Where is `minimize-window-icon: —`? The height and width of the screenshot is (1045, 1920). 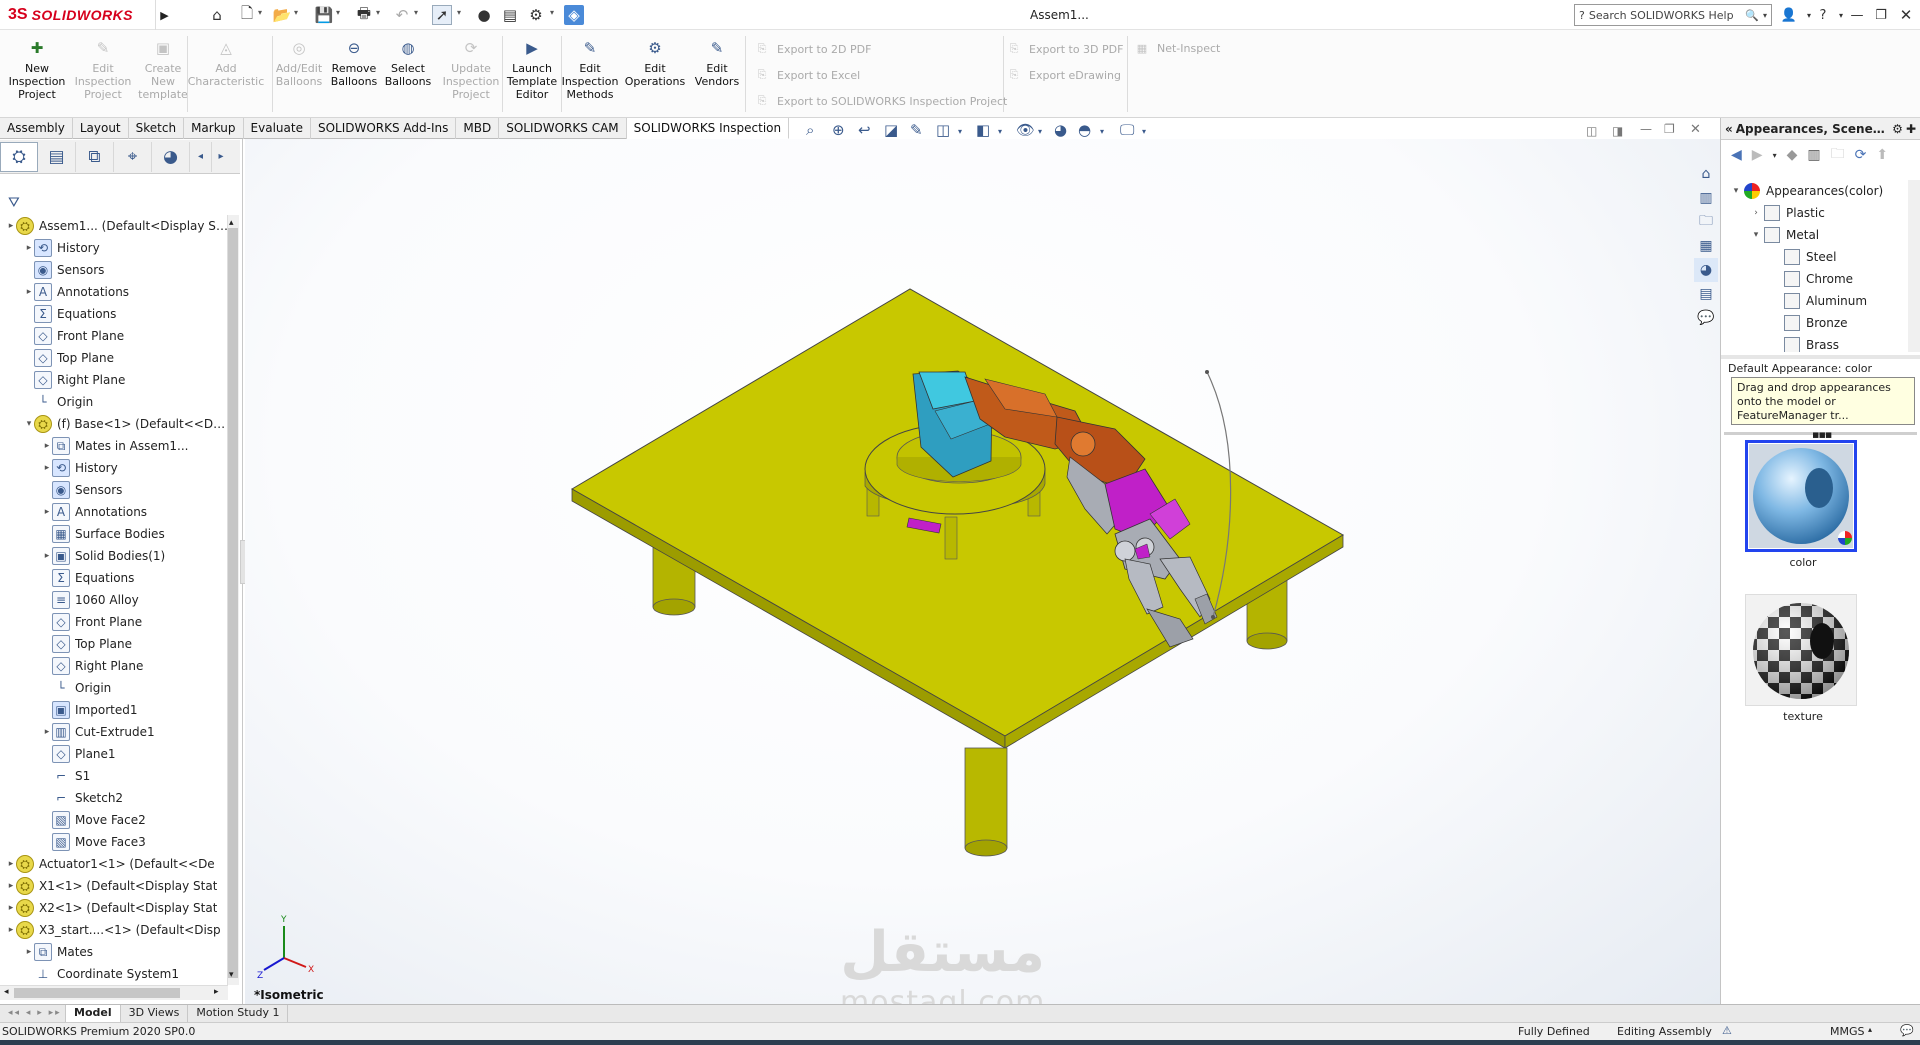 minimize-window-icon: — is located at coordinates (1857, 15).